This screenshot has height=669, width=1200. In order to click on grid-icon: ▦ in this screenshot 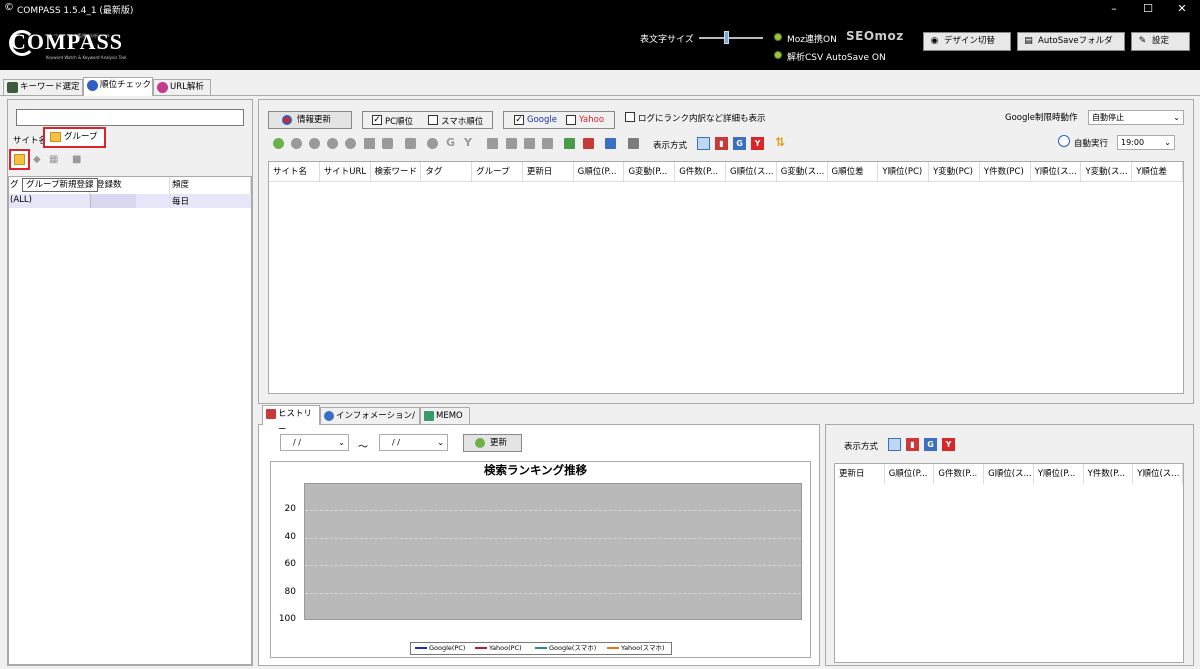, I will do `click(54, 159)`.